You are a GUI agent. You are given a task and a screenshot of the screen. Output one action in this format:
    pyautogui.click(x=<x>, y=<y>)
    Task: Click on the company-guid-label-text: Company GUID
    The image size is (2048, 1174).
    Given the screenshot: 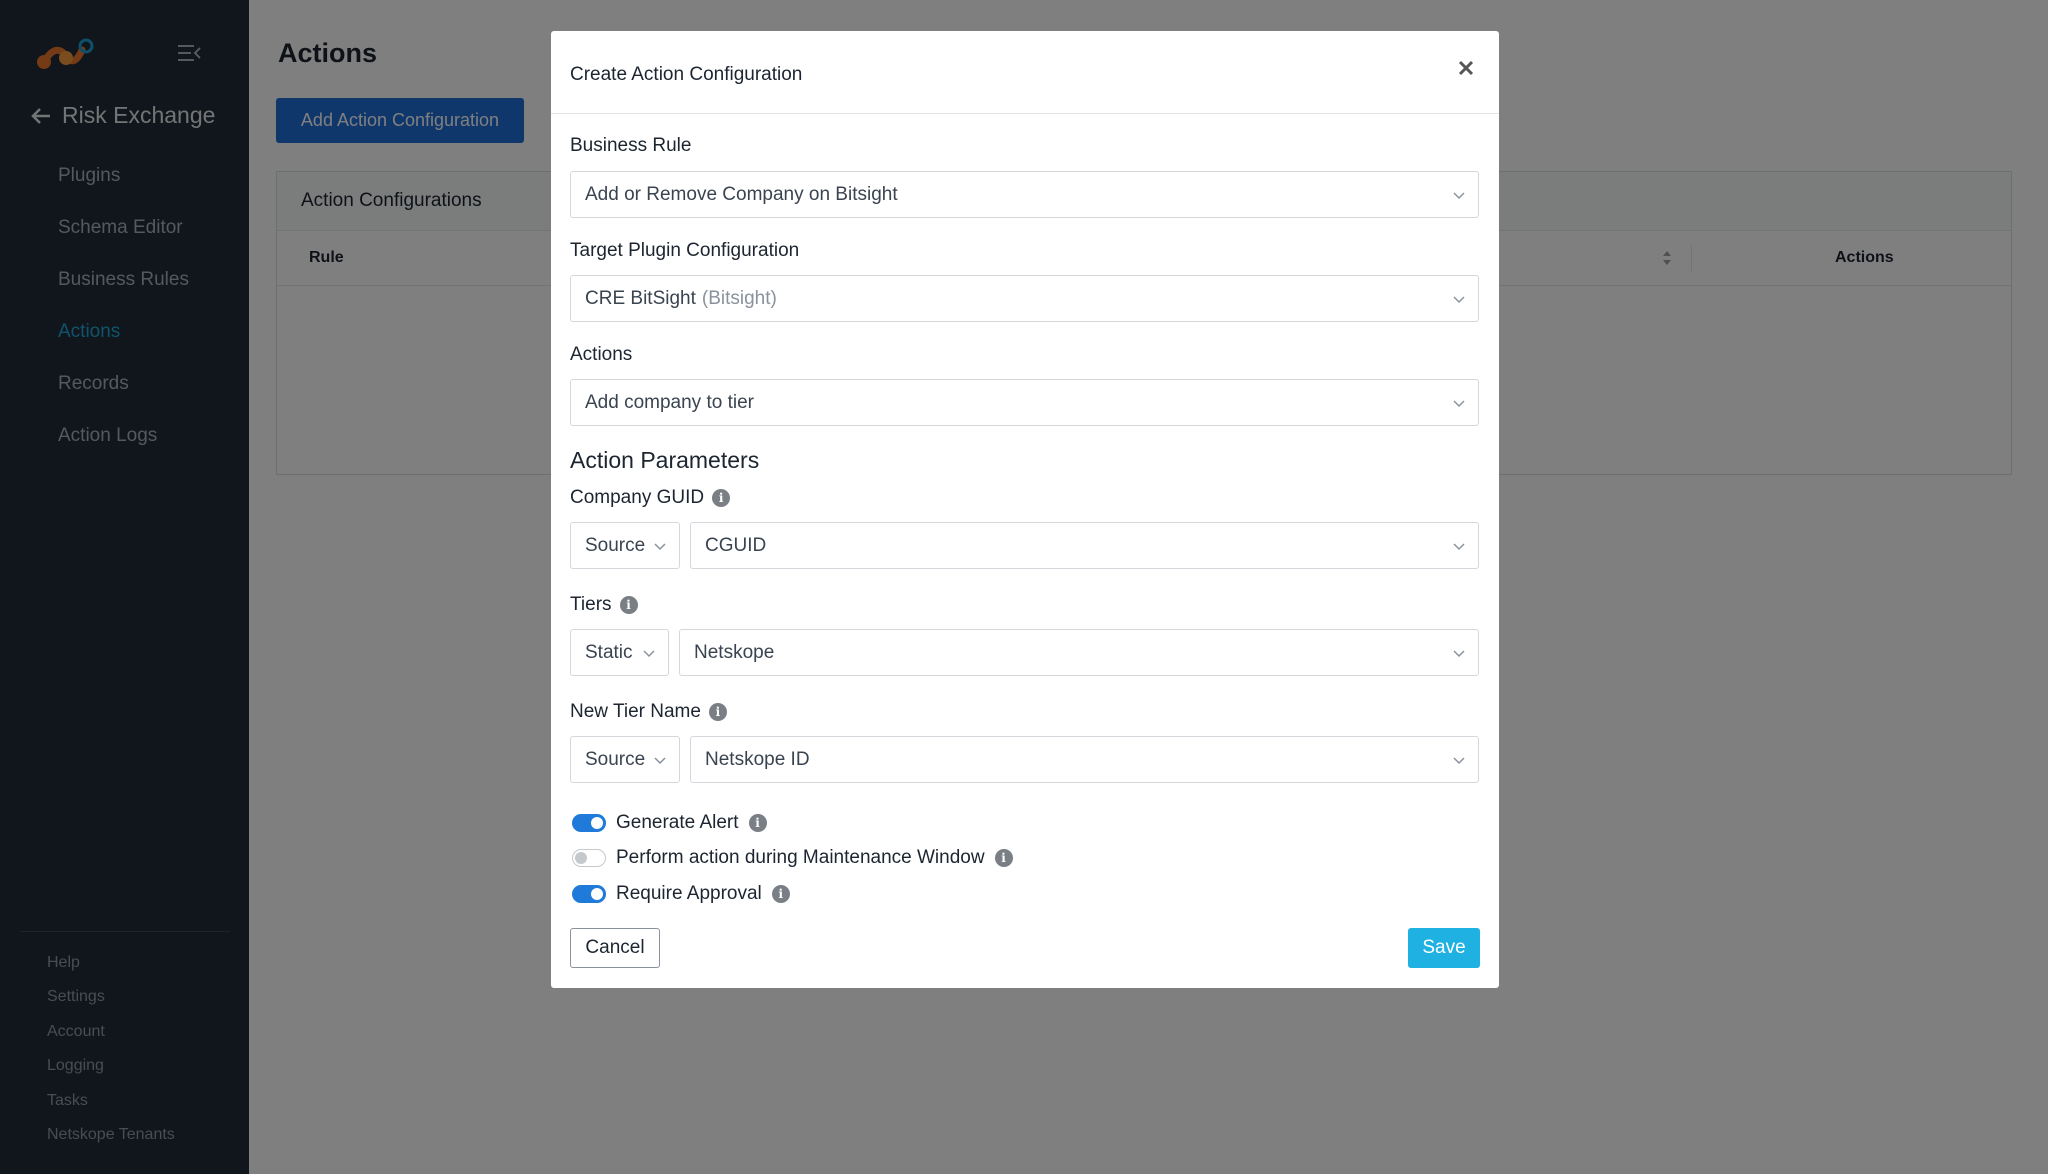 What is the action you would take?
    pyautogui.click(x=637, y=497)
    